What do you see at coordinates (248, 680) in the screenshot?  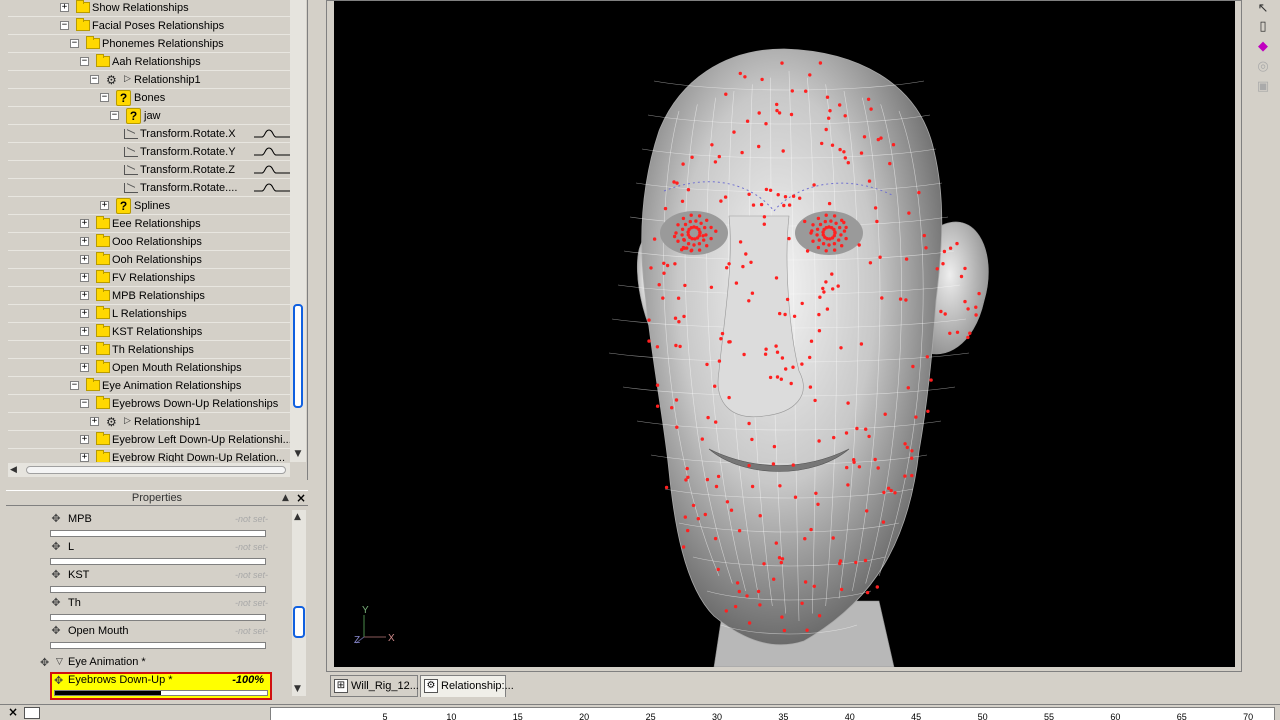 I see `property-value: -100%` at bounding box center [248, 680].